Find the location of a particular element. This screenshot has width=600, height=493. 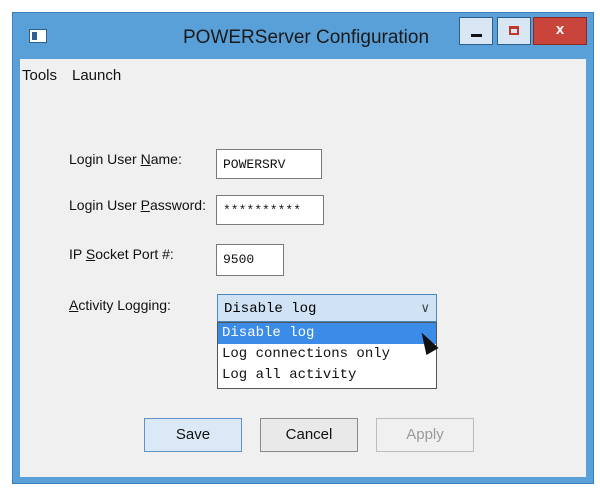

user-name-input: POWERSRV is located at coordinates (269, 164).